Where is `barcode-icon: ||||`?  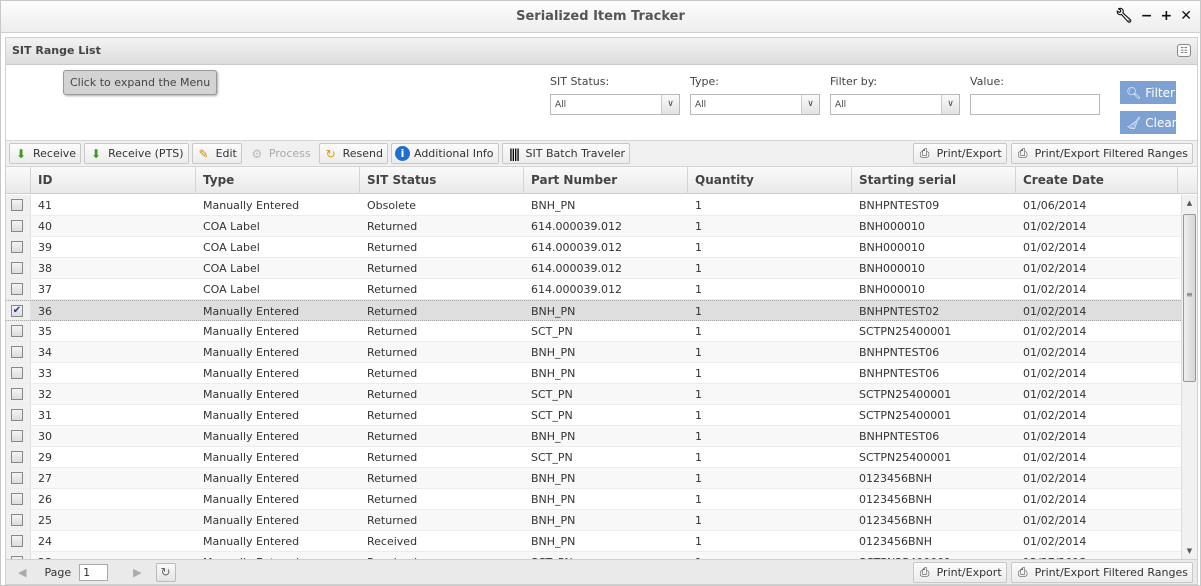
barcode-icon: |||| is located at coordinates (514, 153).